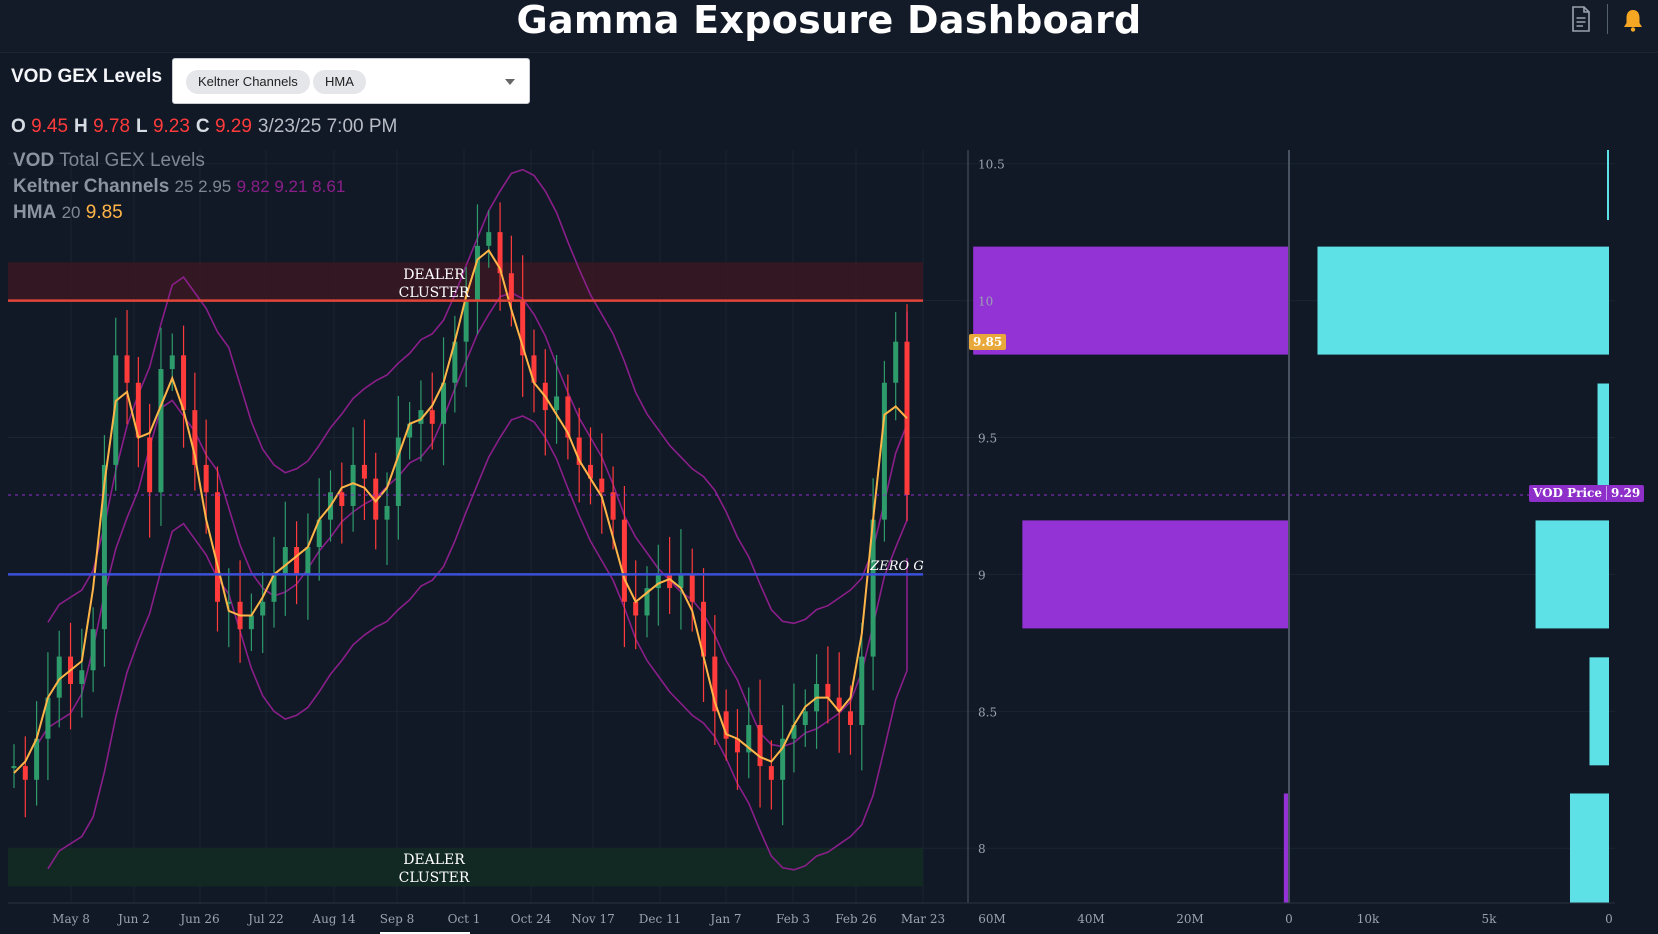 Image resolution: width=1658 pixels, height=934 pixels. I want to click on y-tick-label: 10, so click(985, 302).